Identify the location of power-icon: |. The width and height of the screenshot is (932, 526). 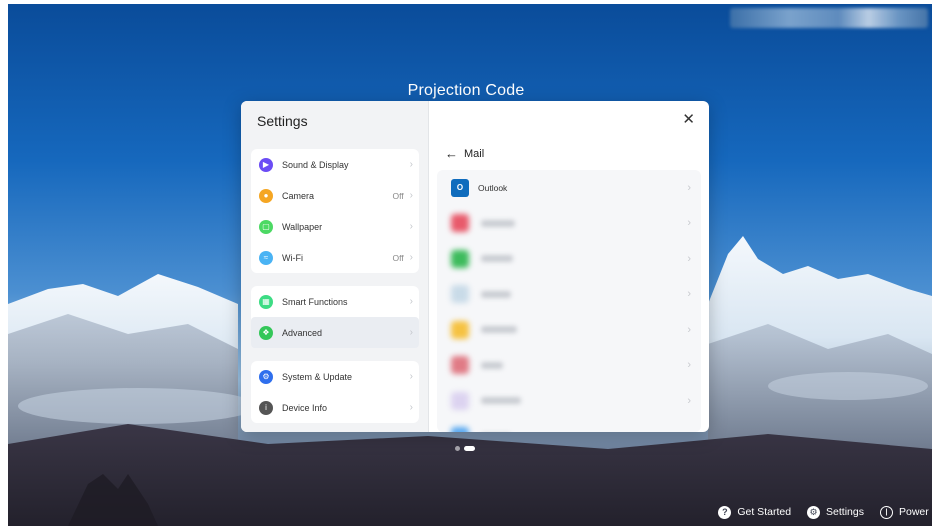
(886, 512).